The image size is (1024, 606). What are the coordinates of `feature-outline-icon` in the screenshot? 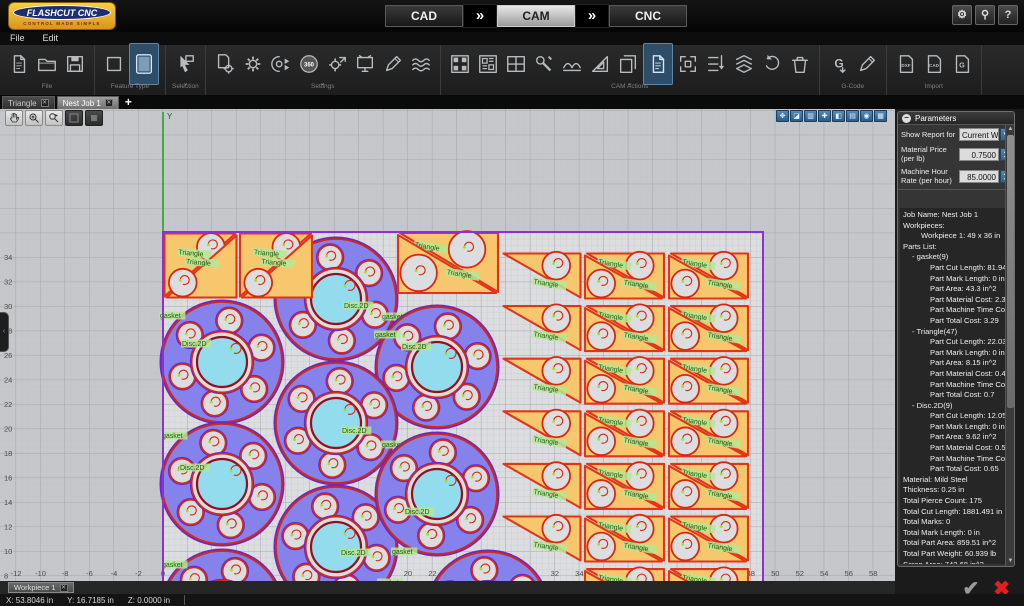 It's located at (114, 64).